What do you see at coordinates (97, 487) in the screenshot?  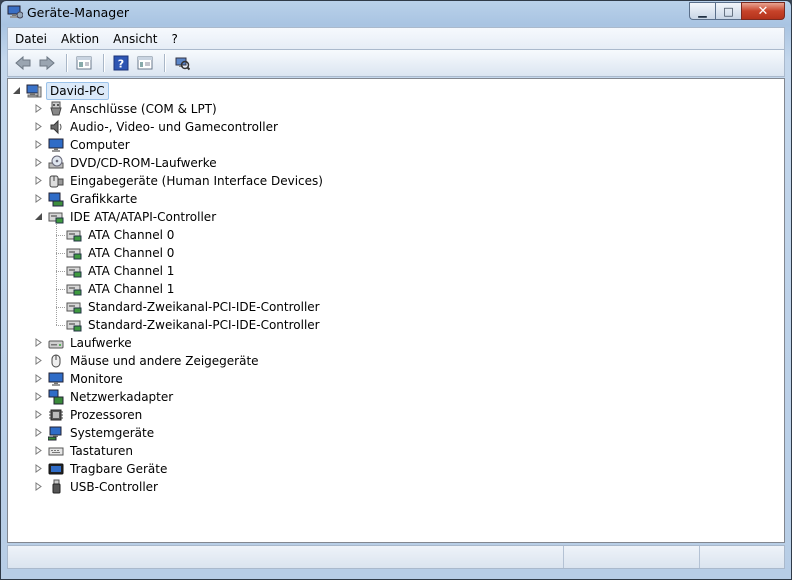 I see `tree-item-category: USB-Controller` at bounding box center [97, 487].